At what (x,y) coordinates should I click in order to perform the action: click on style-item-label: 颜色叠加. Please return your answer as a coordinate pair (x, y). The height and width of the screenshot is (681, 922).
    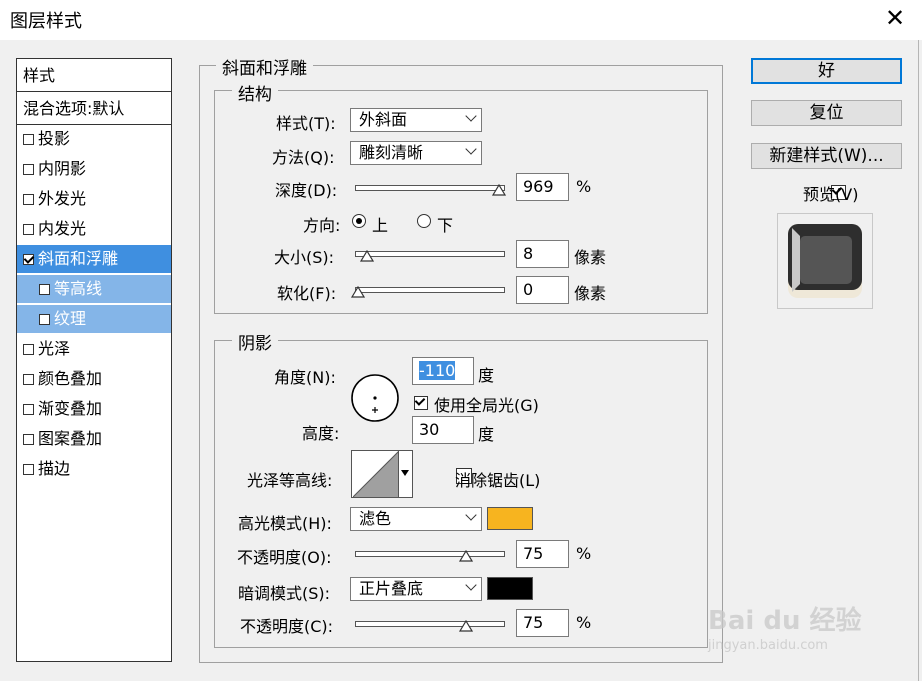
    Looking at the image, I should click on (70, 378).